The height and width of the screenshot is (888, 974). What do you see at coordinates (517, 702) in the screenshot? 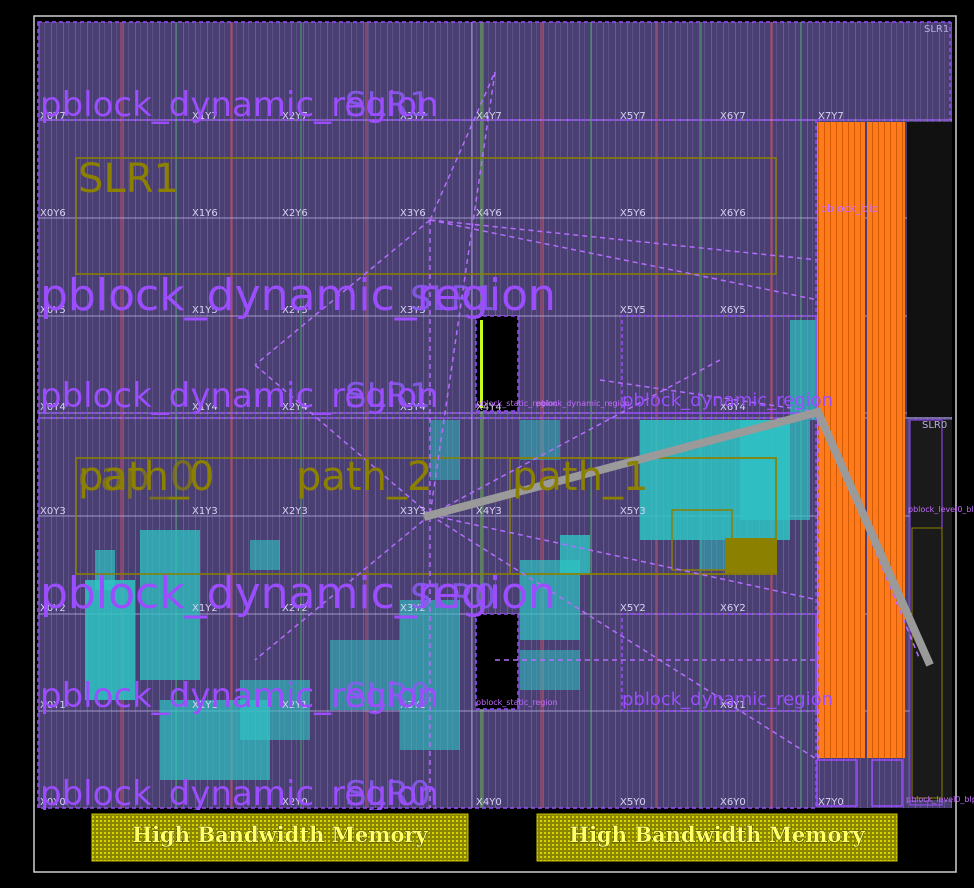
I see `static-region-label-2: pblock_static_region` at bounding box center [517, 702].